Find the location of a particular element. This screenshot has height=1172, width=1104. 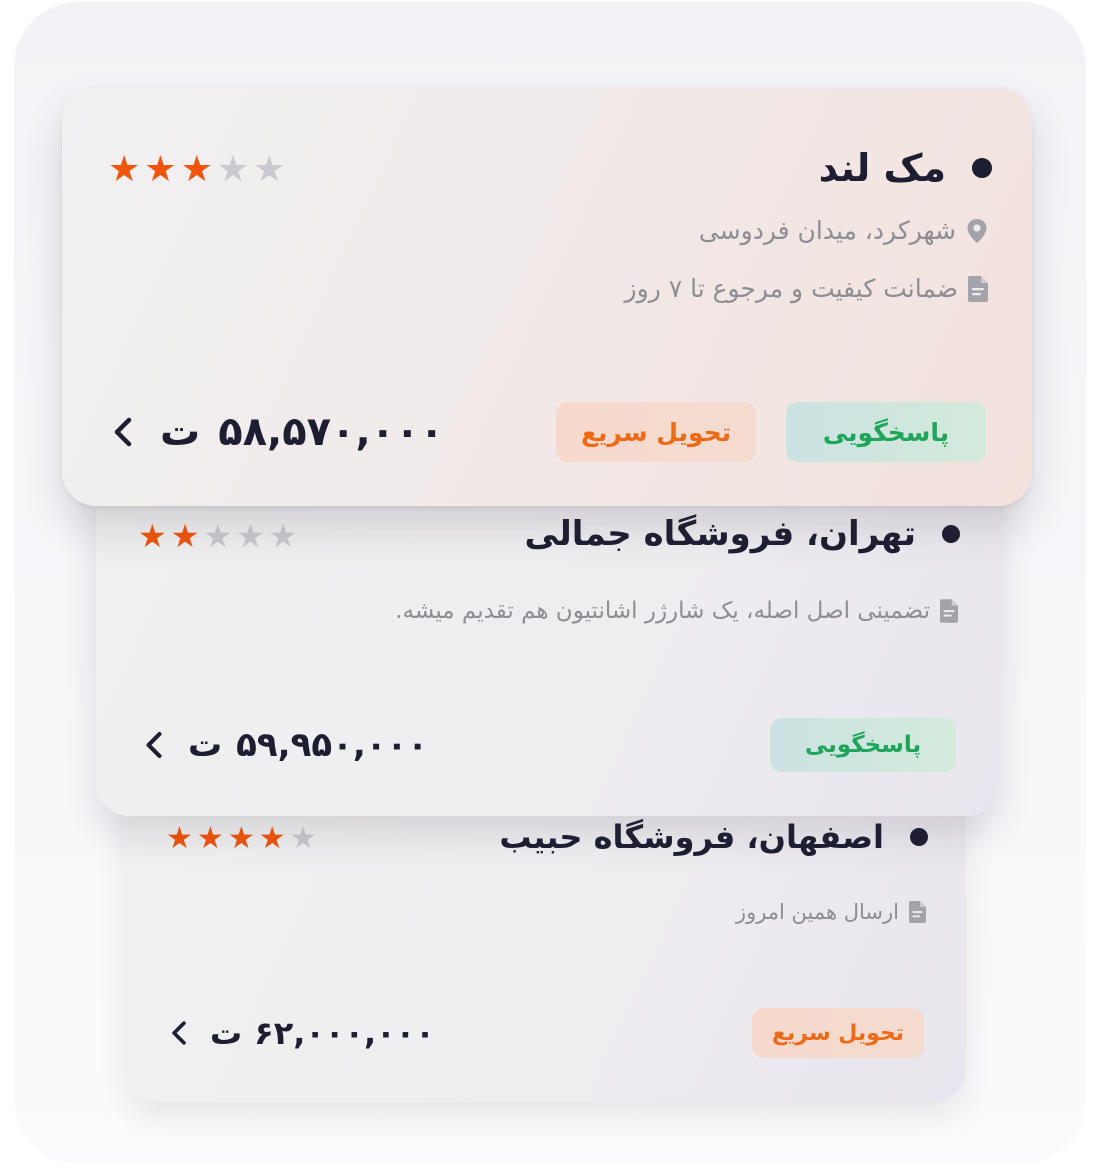

location-row: شهرکرد، میدان فردوسی is located at coordinates (843, 230).